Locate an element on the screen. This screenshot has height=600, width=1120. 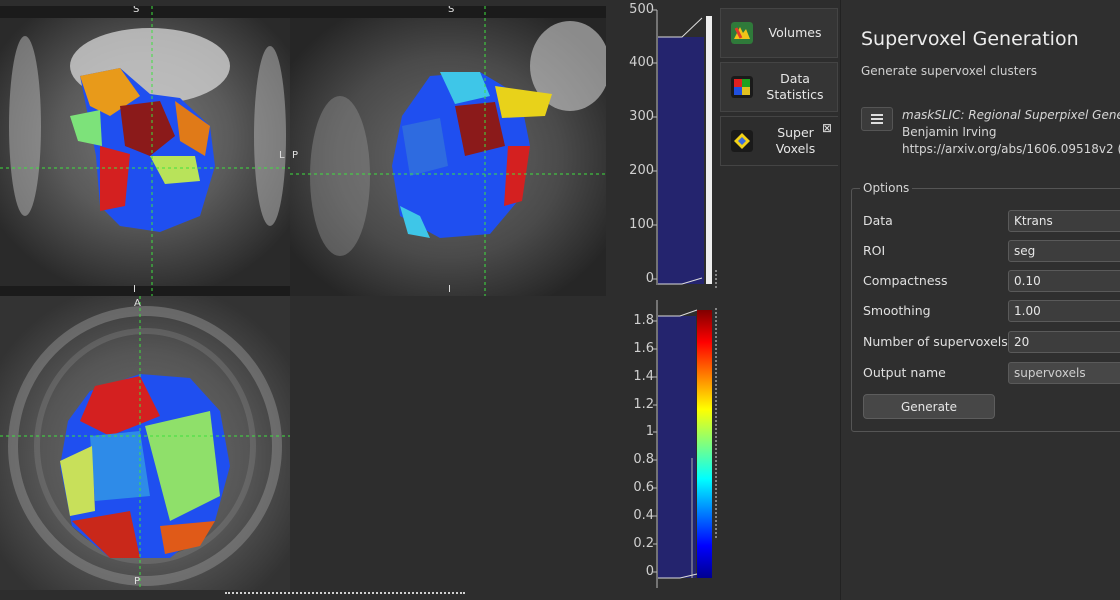
tick-label: 0.6 is located at coordinates (643, 487).